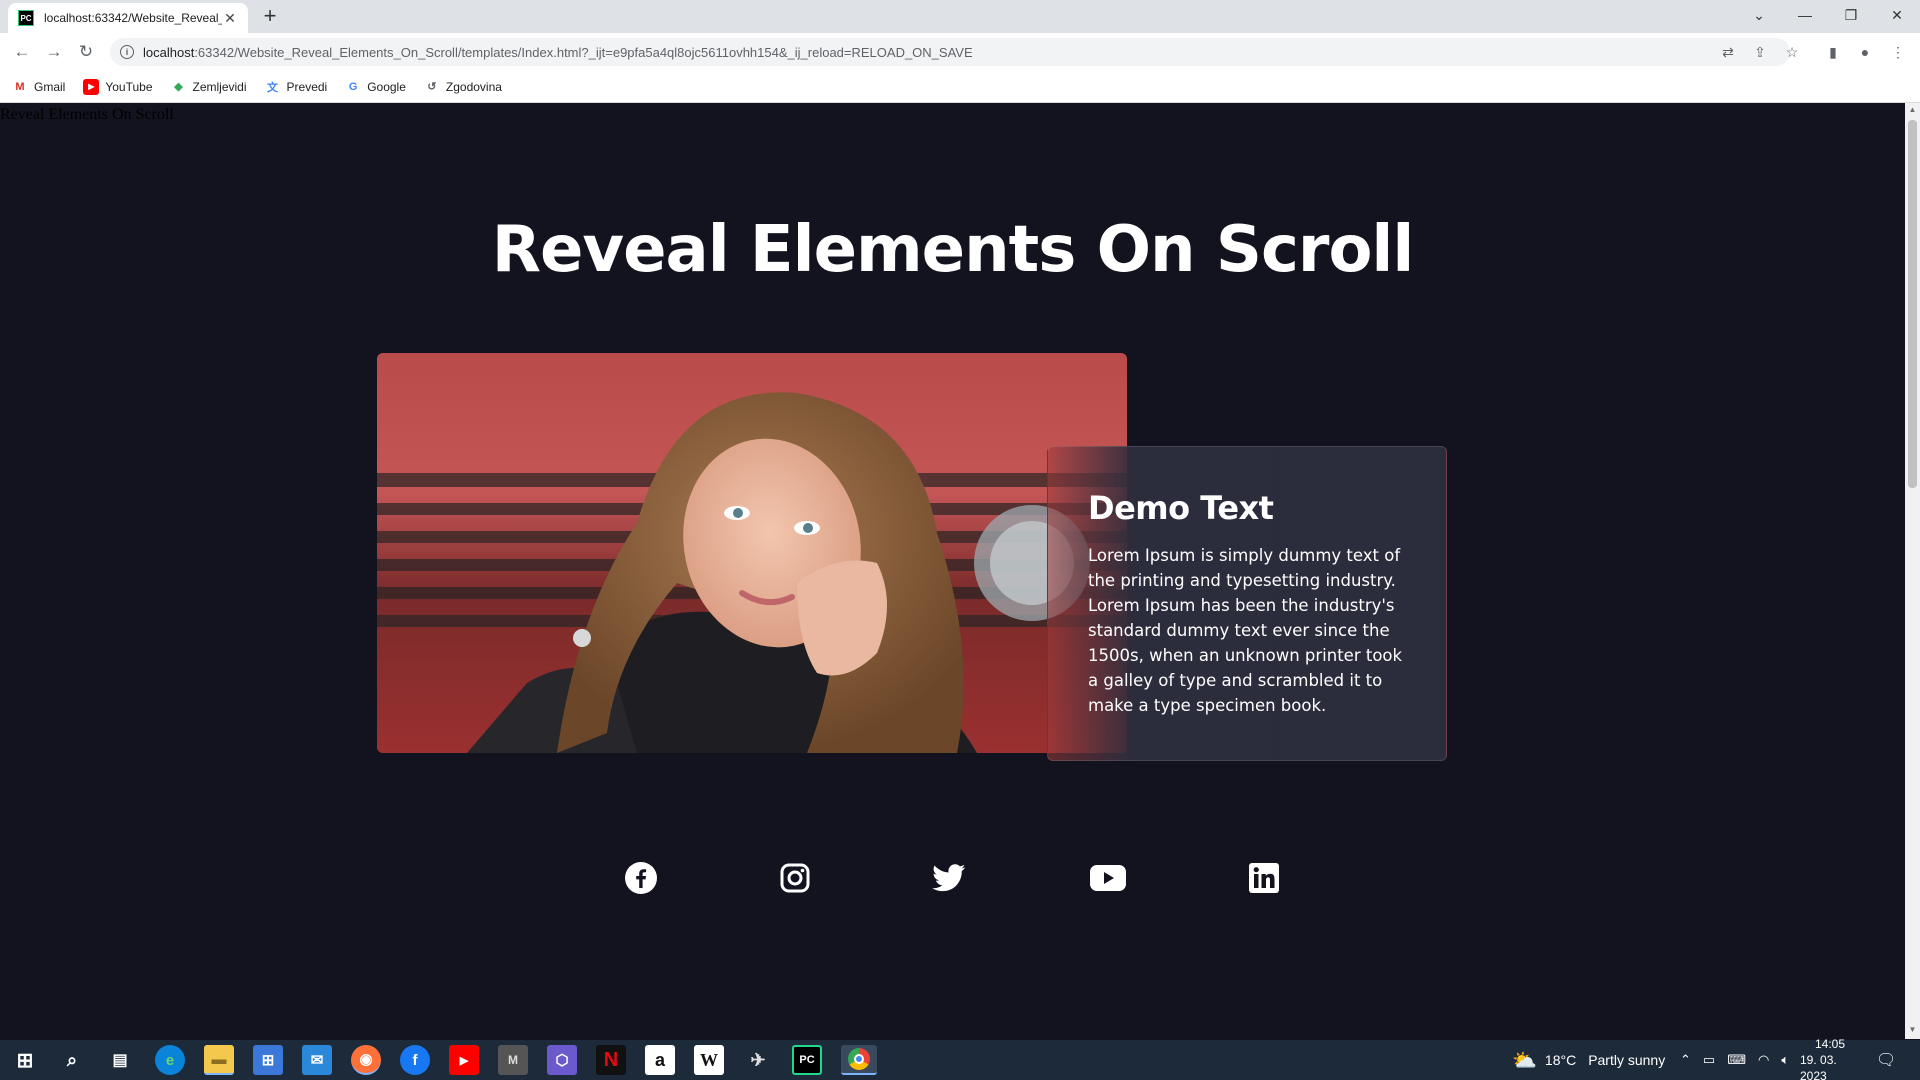 The width and height of the screenshot is (1920, 1080). What do you see at coordinates (513, 1060) in the screenshot?
I see `app-m-icon: M` at bounding box center [513, 1060].